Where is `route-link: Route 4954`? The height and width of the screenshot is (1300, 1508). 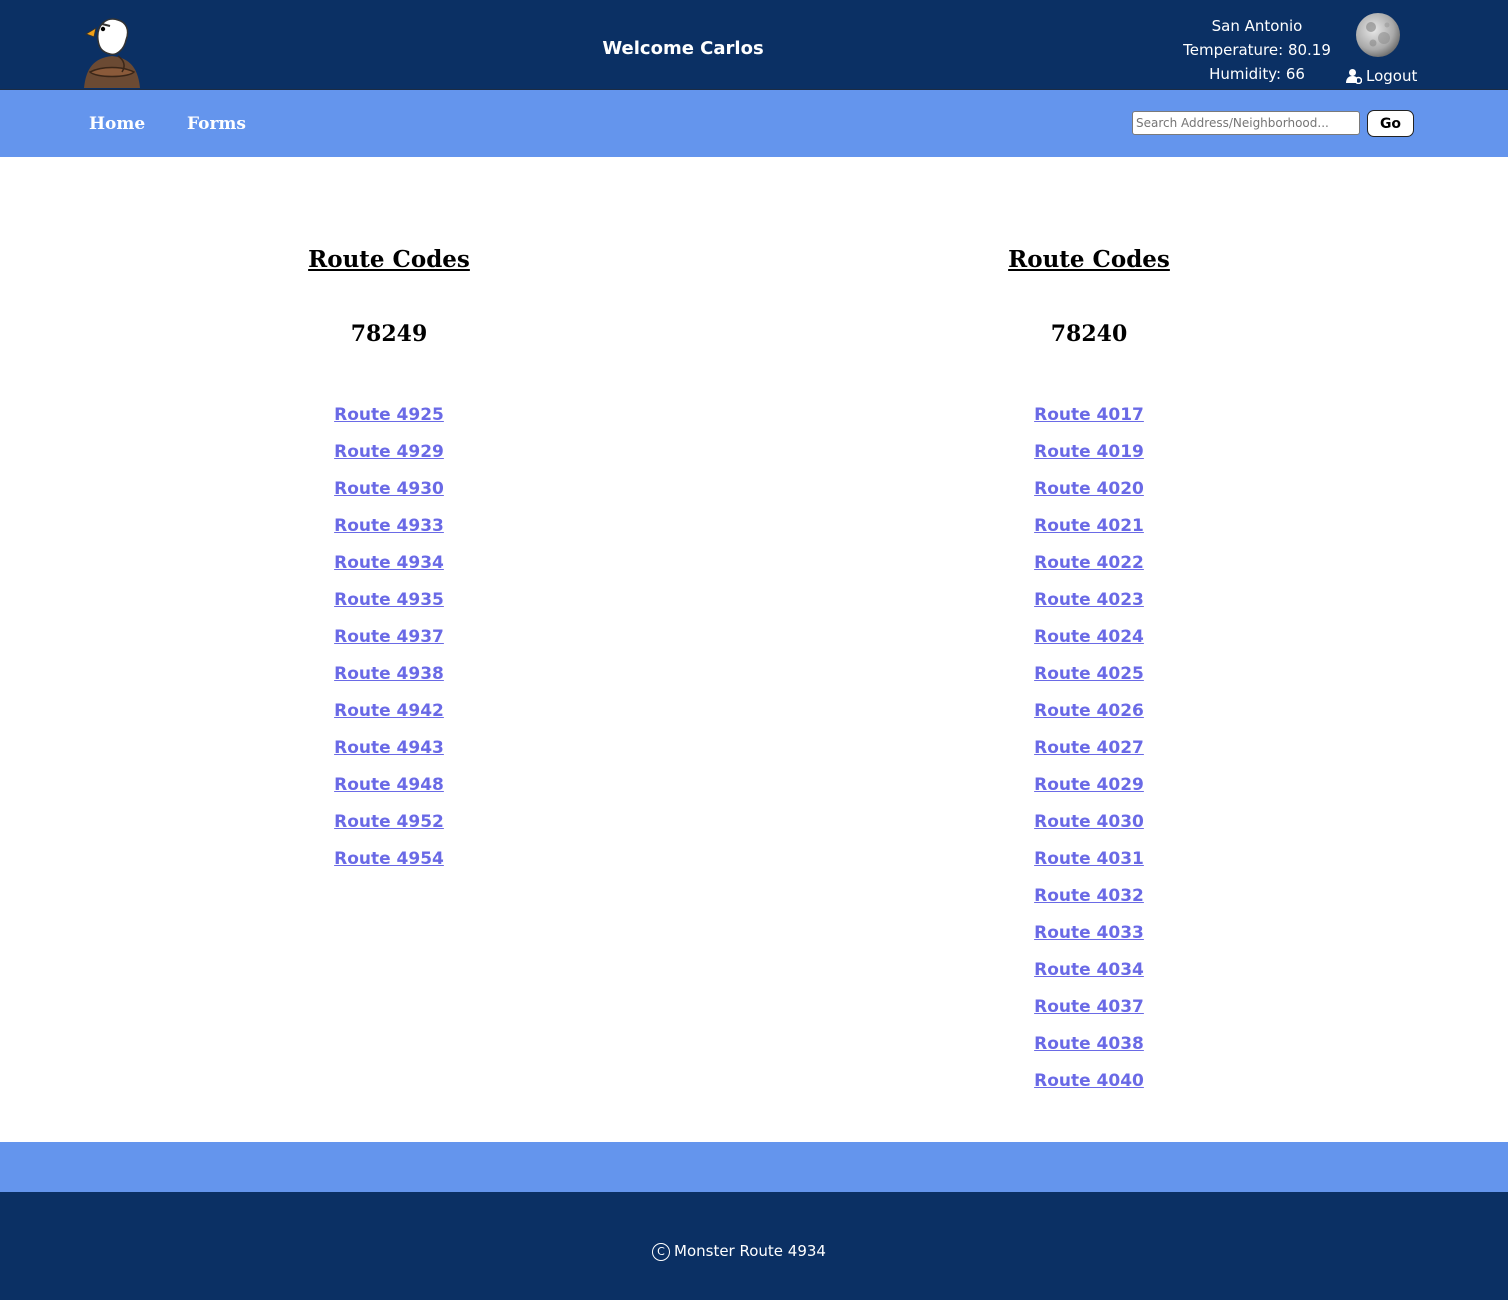
route-link: Route 4954 is located at coordinates (389, 859).